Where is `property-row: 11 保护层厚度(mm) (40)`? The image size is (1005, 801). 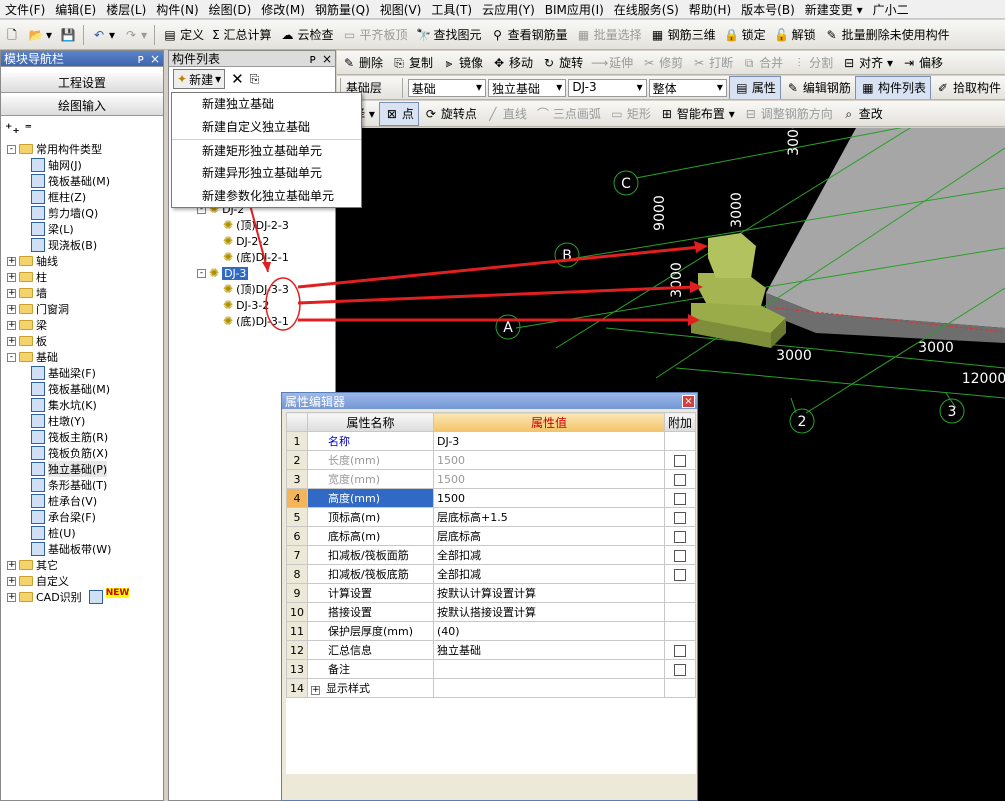 property-row: 11 保护层厚度(mm) (40) is located at coordinates (491, 631).